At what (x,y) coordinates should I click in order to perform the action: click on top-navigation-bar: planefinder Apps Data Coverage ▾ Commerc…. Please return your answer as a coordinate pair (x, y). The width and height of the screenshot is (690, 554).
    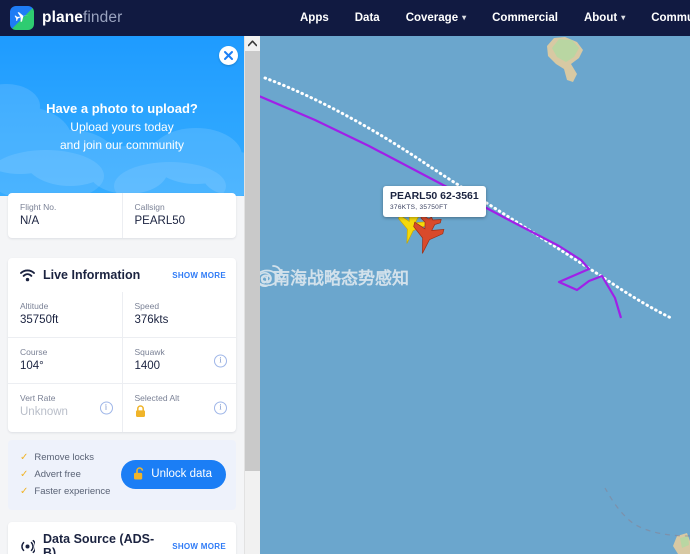
    Looking at the image, I should click on (345, 18).